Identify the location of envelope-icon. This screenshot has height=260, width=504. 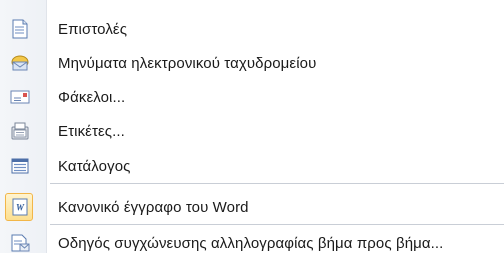
(20, 97).